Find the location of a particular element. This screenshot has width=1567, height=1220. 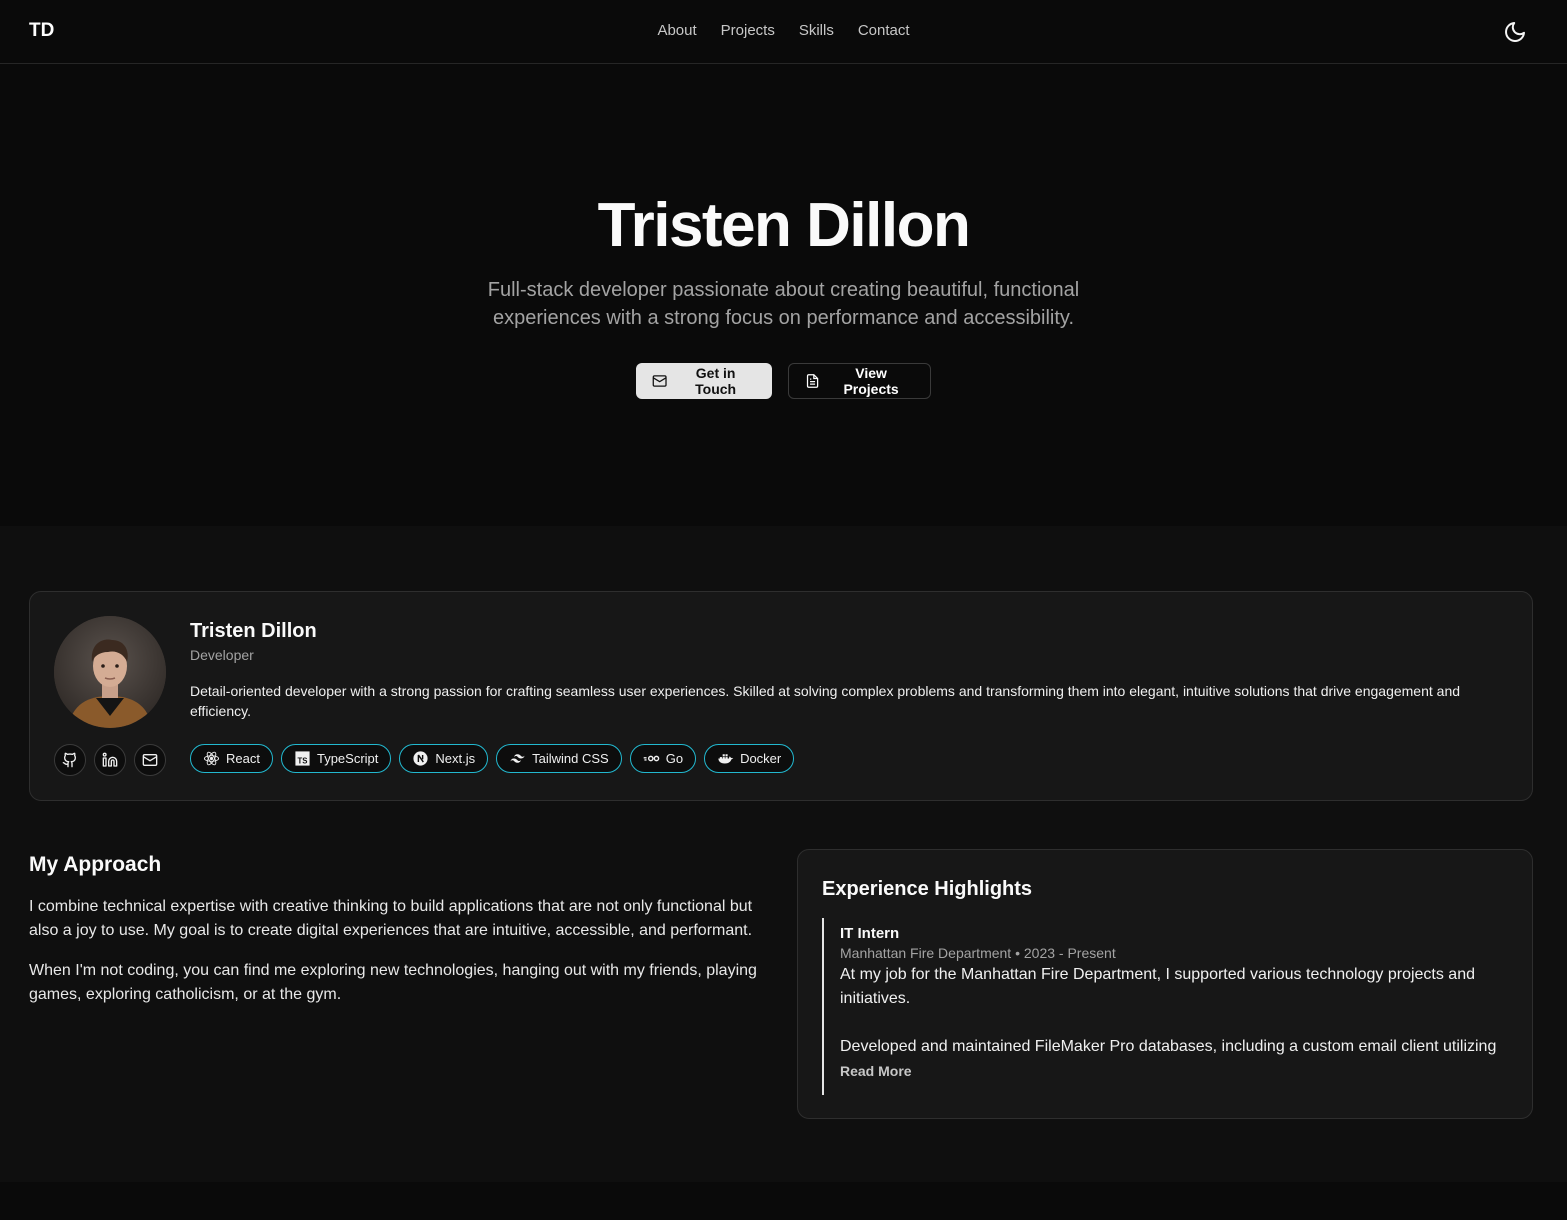

svg-text: TS is located at coordinates (303, 760).